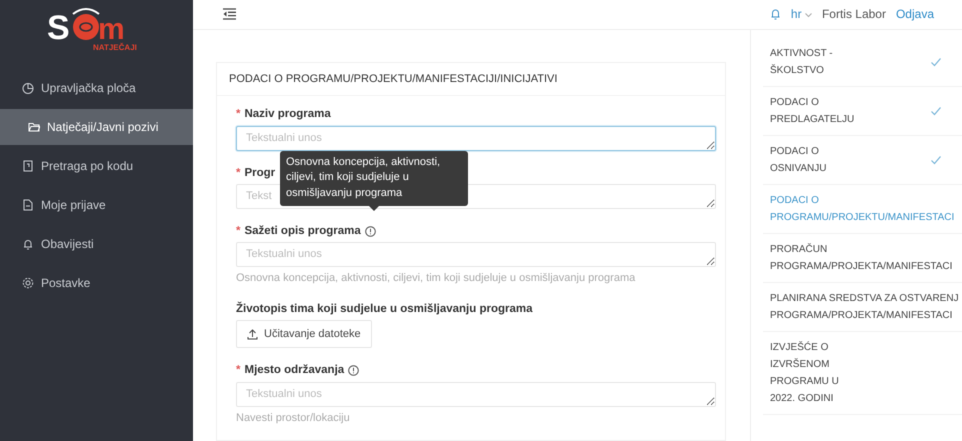 The width and height of the screenshot is (962, 441). Describe the element at coordinates (862, 160) in the screenshot. I see `step-item: PODACI O OSNIVANJU` at that location.